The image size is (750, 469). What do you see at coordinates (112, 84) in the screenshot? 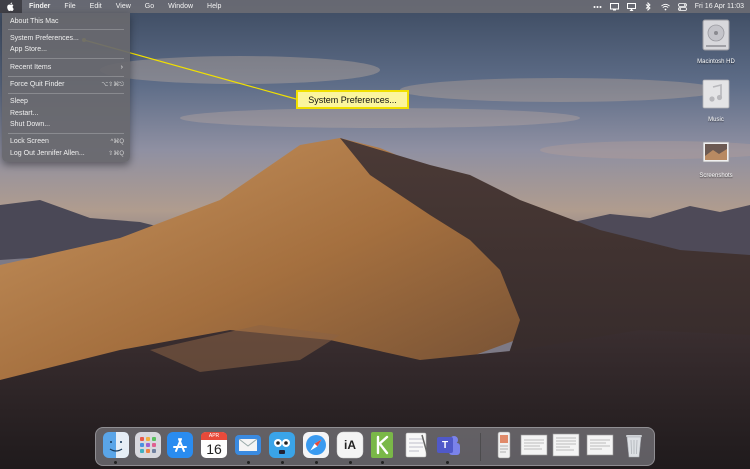
I see `force-quit-shortcut: ⌥⇧⌘⎋` at bounding box center [112, 84].